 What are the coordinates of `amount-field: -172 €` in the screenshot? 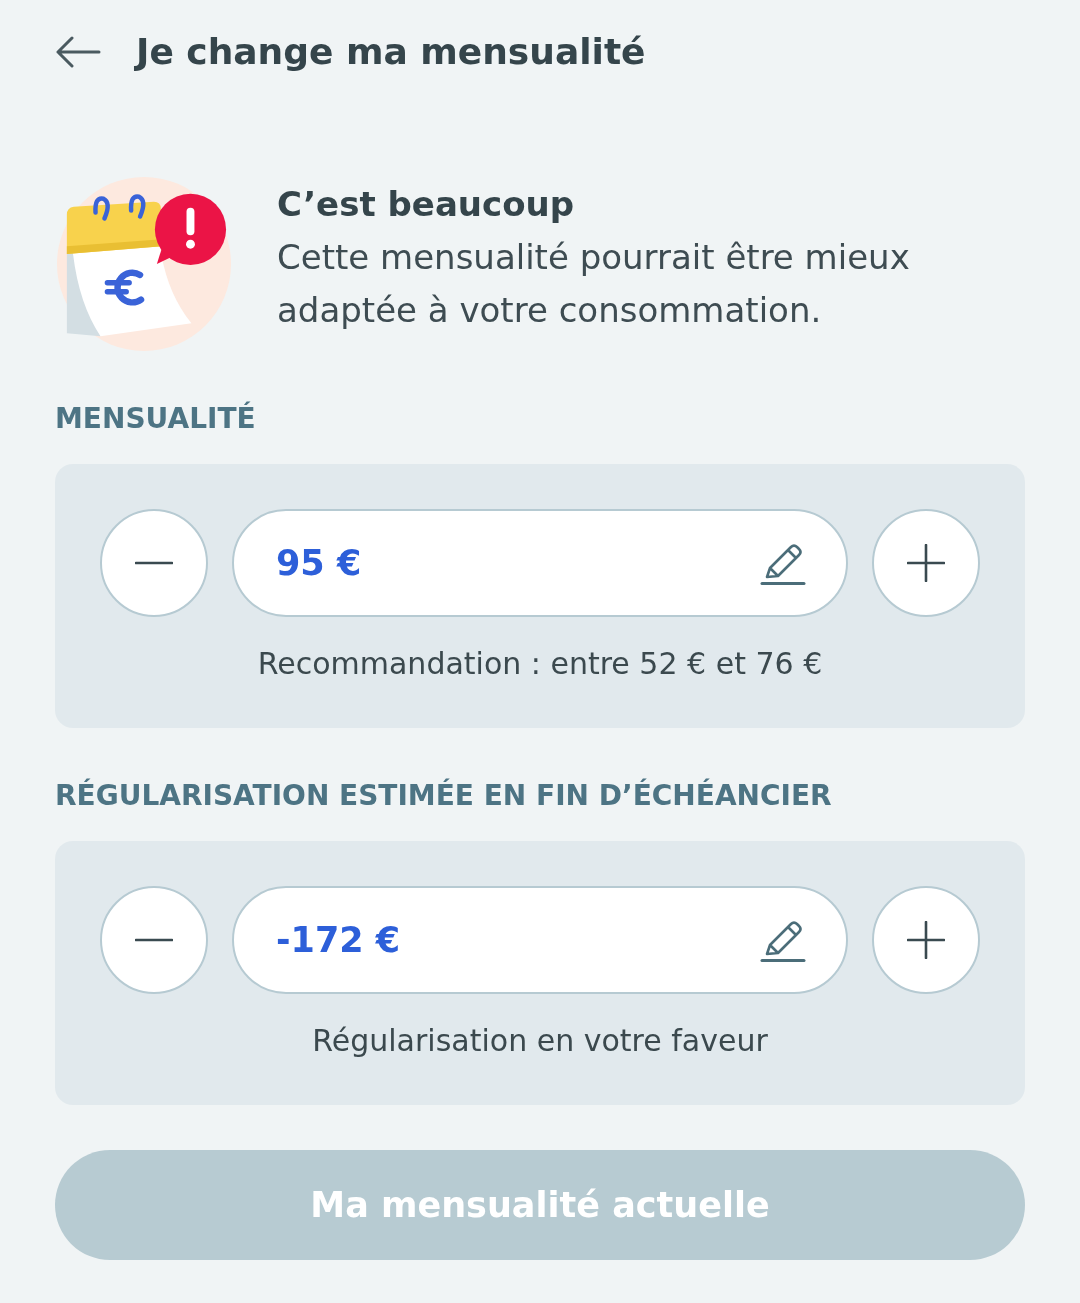 It's located at (540, 940).